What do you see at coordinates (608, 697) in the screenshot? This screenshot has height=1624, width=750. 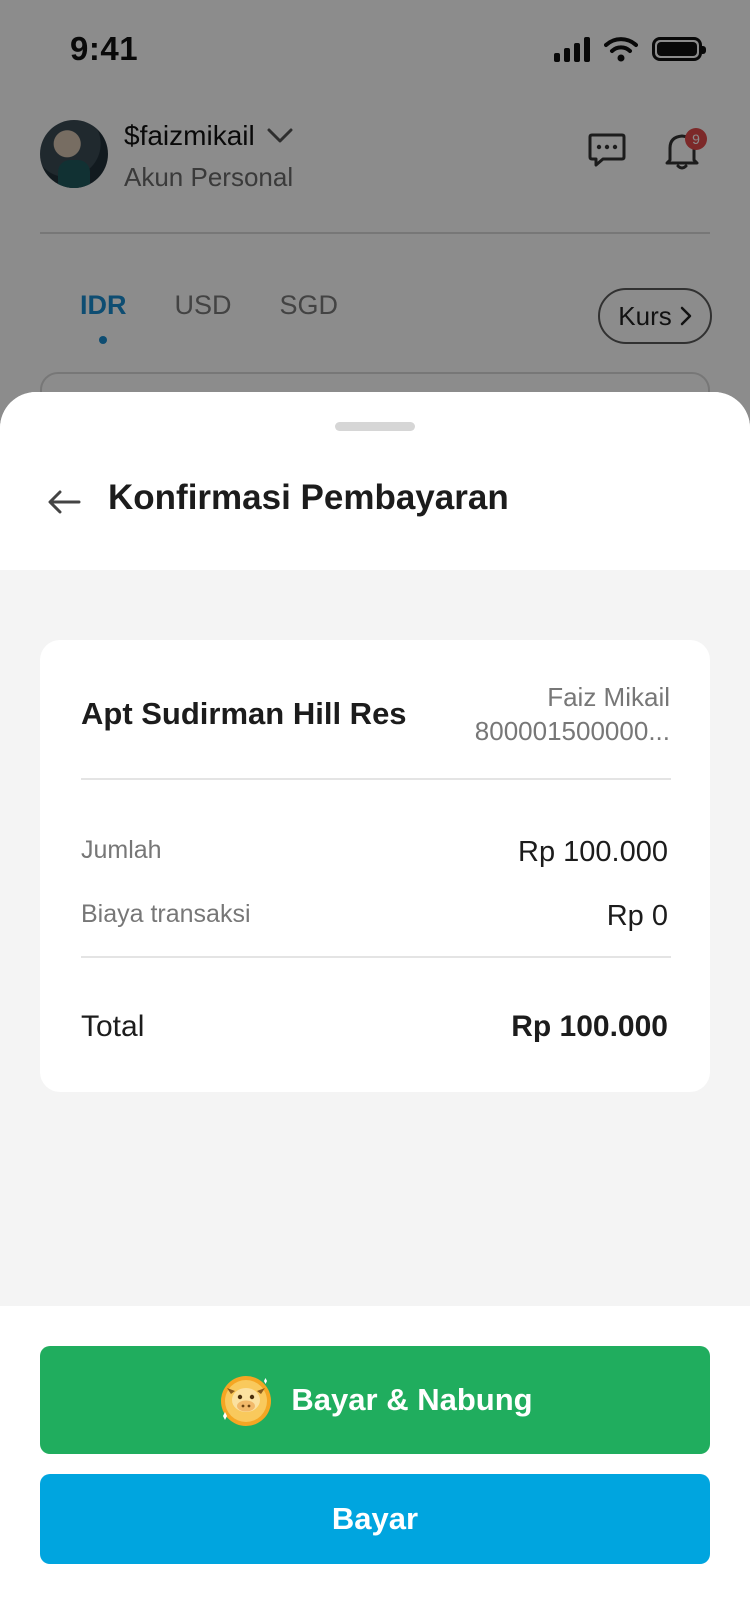 I see `customer-name: Faiz Mikail` at bounding box center [608, 697].